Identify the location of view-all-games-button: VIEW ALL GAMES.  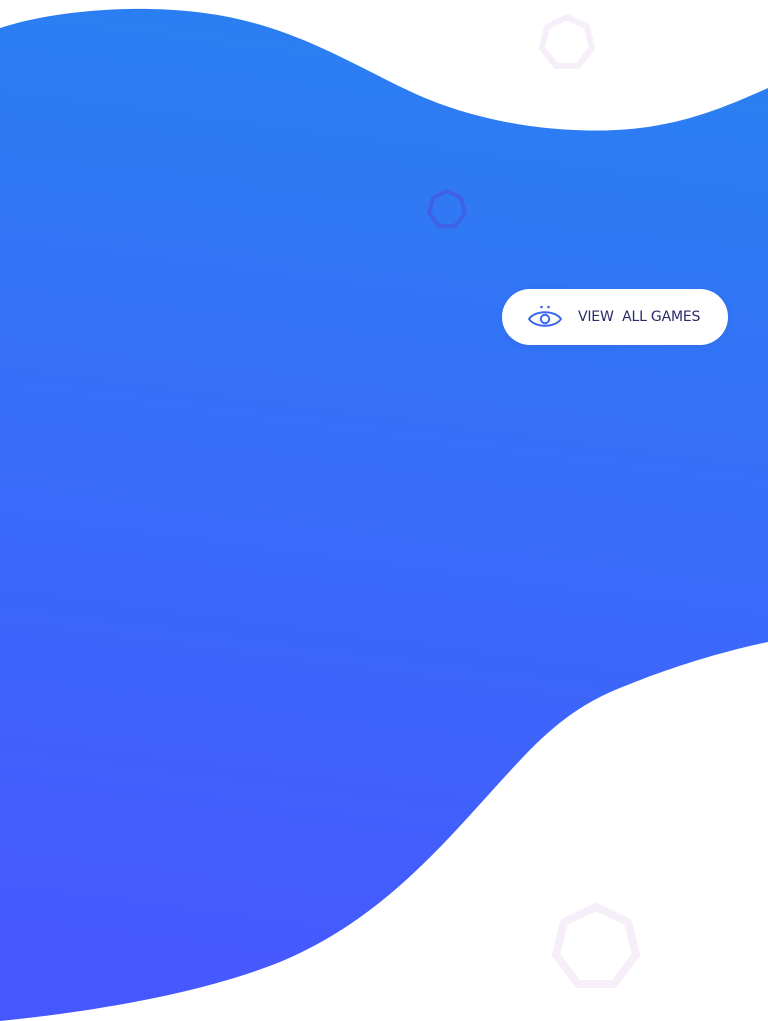
(615, 317).